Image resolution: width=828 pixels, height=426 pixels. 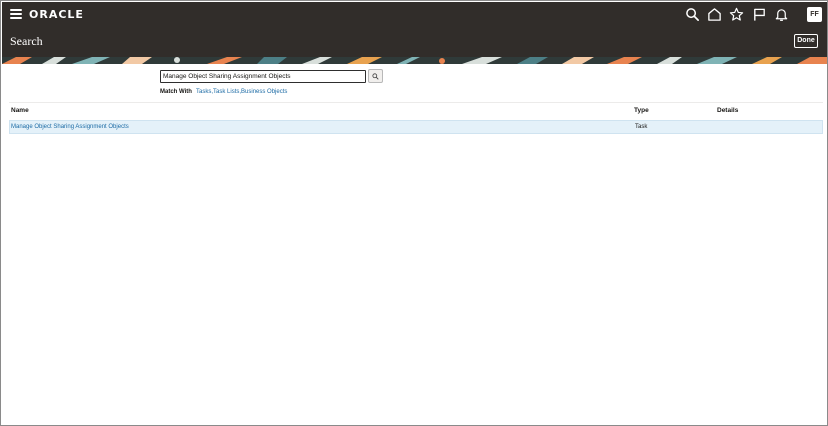 I want to click on page-title: Search, so click(x=26, y=41).